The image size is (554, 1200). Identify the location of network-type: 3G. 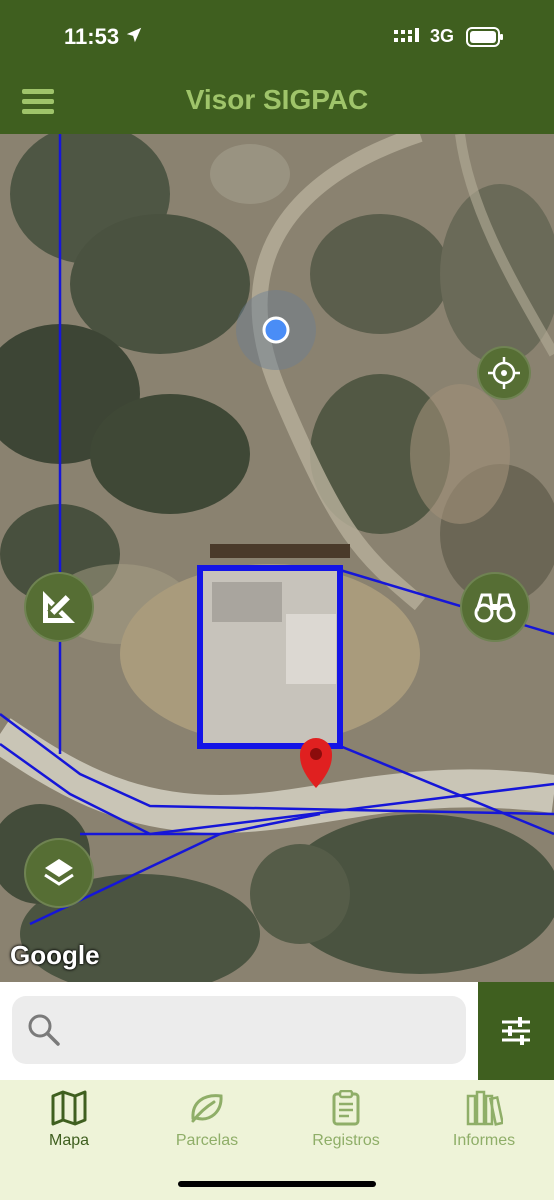
(442, 36).